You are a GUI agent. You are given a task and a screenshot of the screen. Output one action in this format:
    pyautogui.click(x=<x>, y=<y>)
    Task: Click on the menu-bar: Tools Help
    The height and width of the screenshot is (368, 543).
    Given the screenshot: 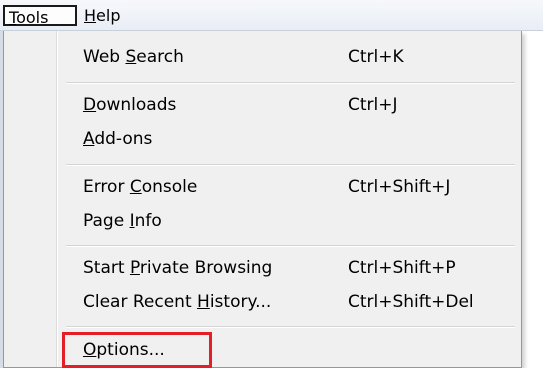 What is the action you would take?
    pyautogui.click(x=271, y=15)
    